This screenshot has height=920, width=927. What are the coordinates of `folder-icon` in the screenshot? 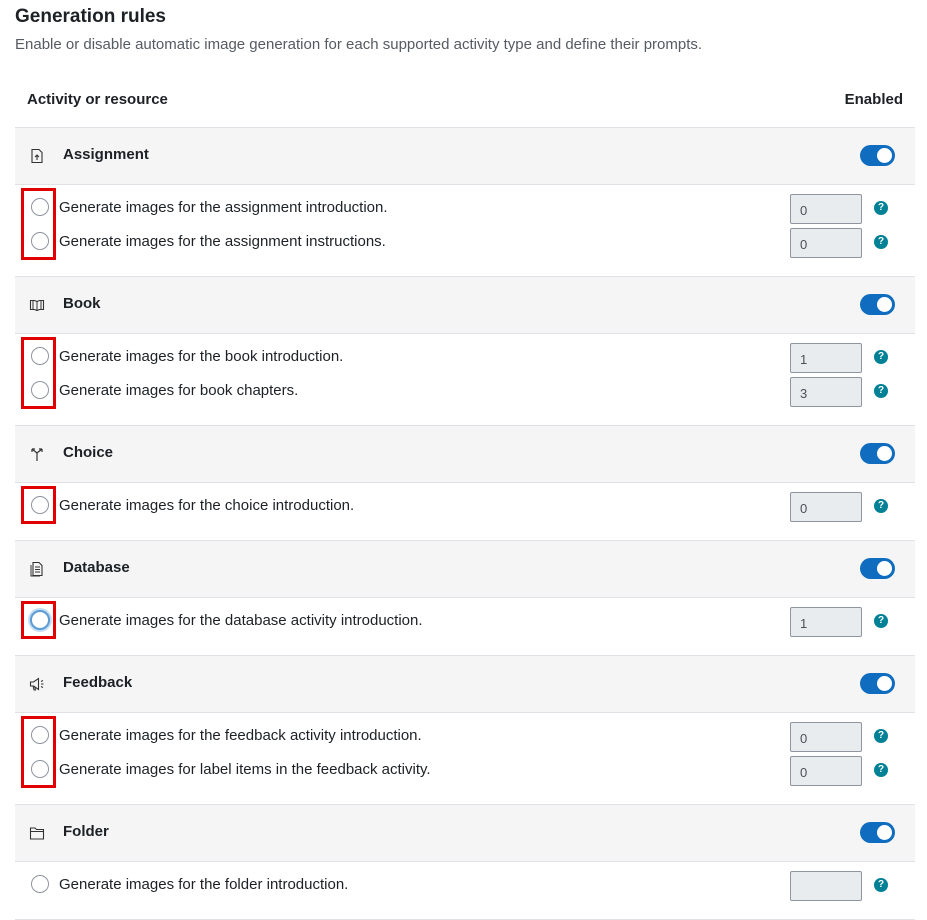 It's located at (37, 833).